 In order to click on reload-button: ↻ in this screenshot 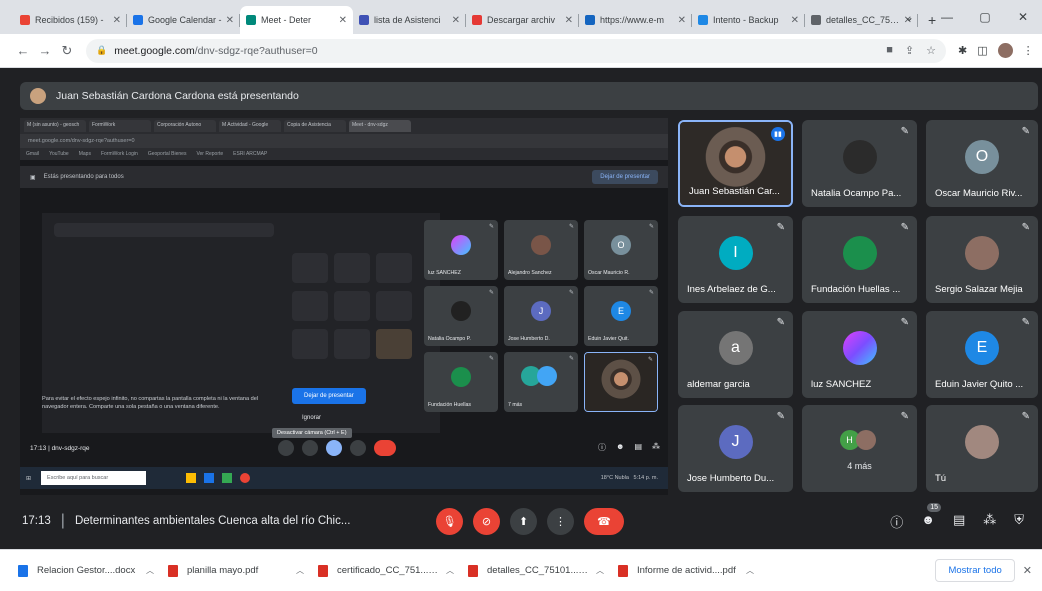, I will do `click(67, 51)`.